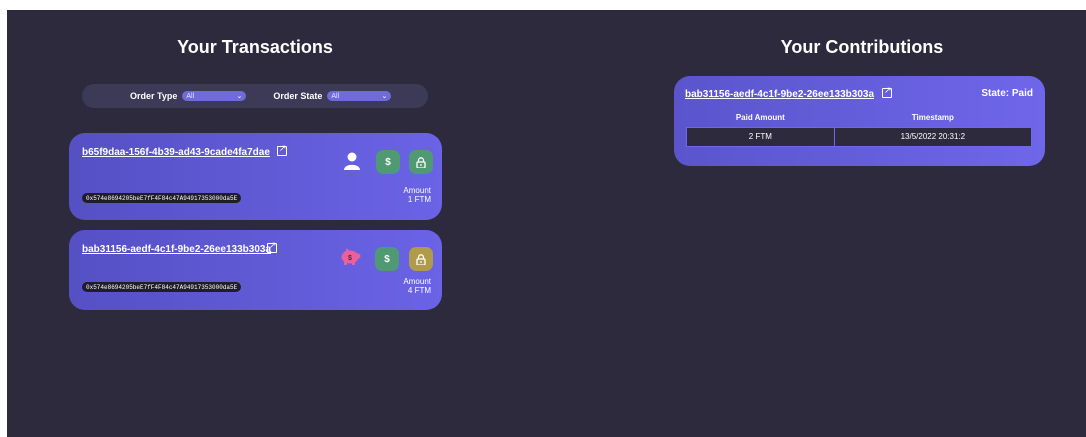 The width and height of the screenshot is (1086, 437). I want to click on order-type-label: Order Type, so click(154, 96).